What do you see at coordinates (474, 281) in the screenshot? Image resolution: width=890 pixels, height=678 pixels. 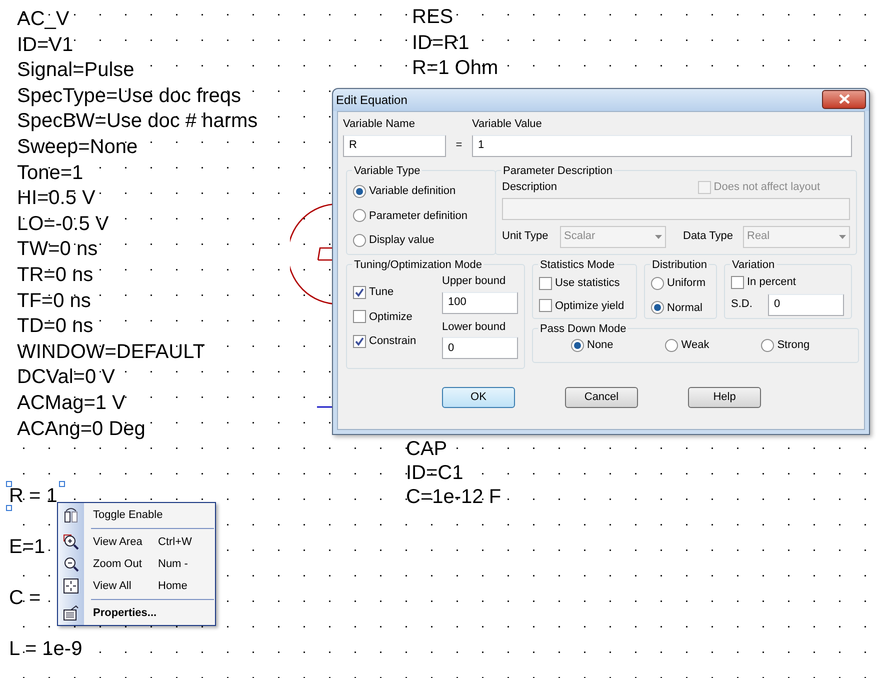 I see `field-label: Upper bound` at bounding box center [474, 281].